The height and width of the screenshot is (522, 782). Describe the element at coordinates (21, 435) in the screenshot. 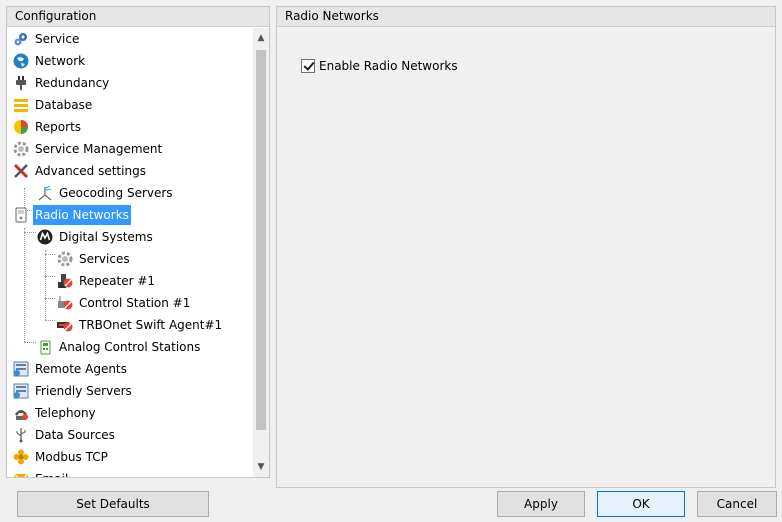

I see `usb-icon` at that location.